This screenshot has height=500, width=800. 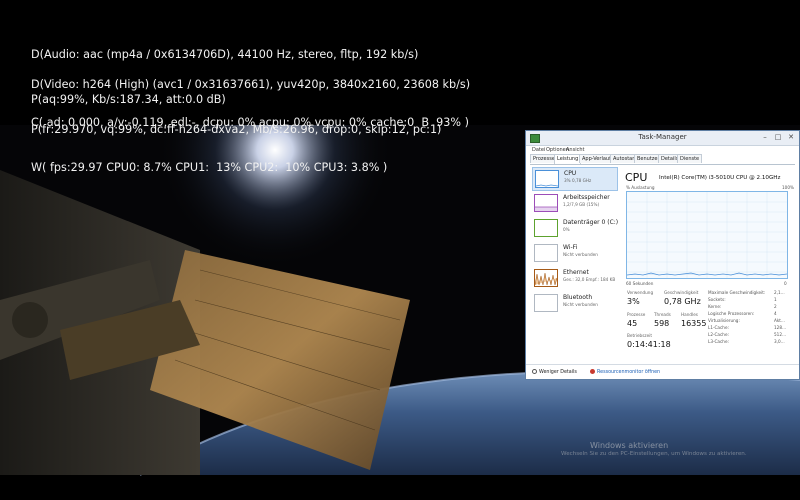 I want to click on handles-value: 16355, so click(x=694, y=323).